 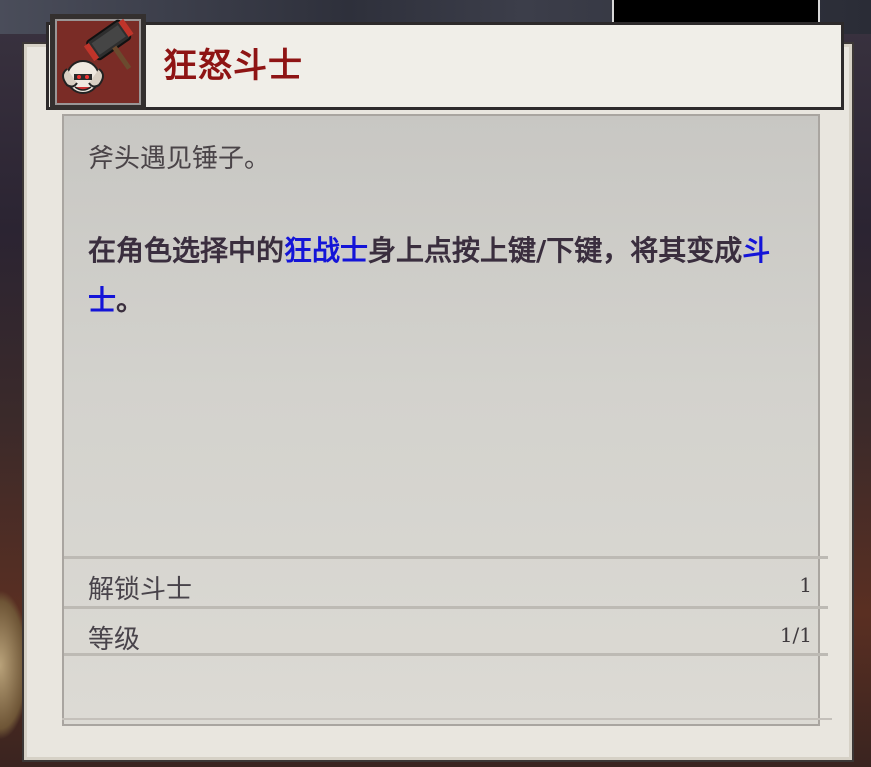 What do you see at coordinates (716, 11) in the screenshot?
I see `background-window` at bounding box center [716, 11].